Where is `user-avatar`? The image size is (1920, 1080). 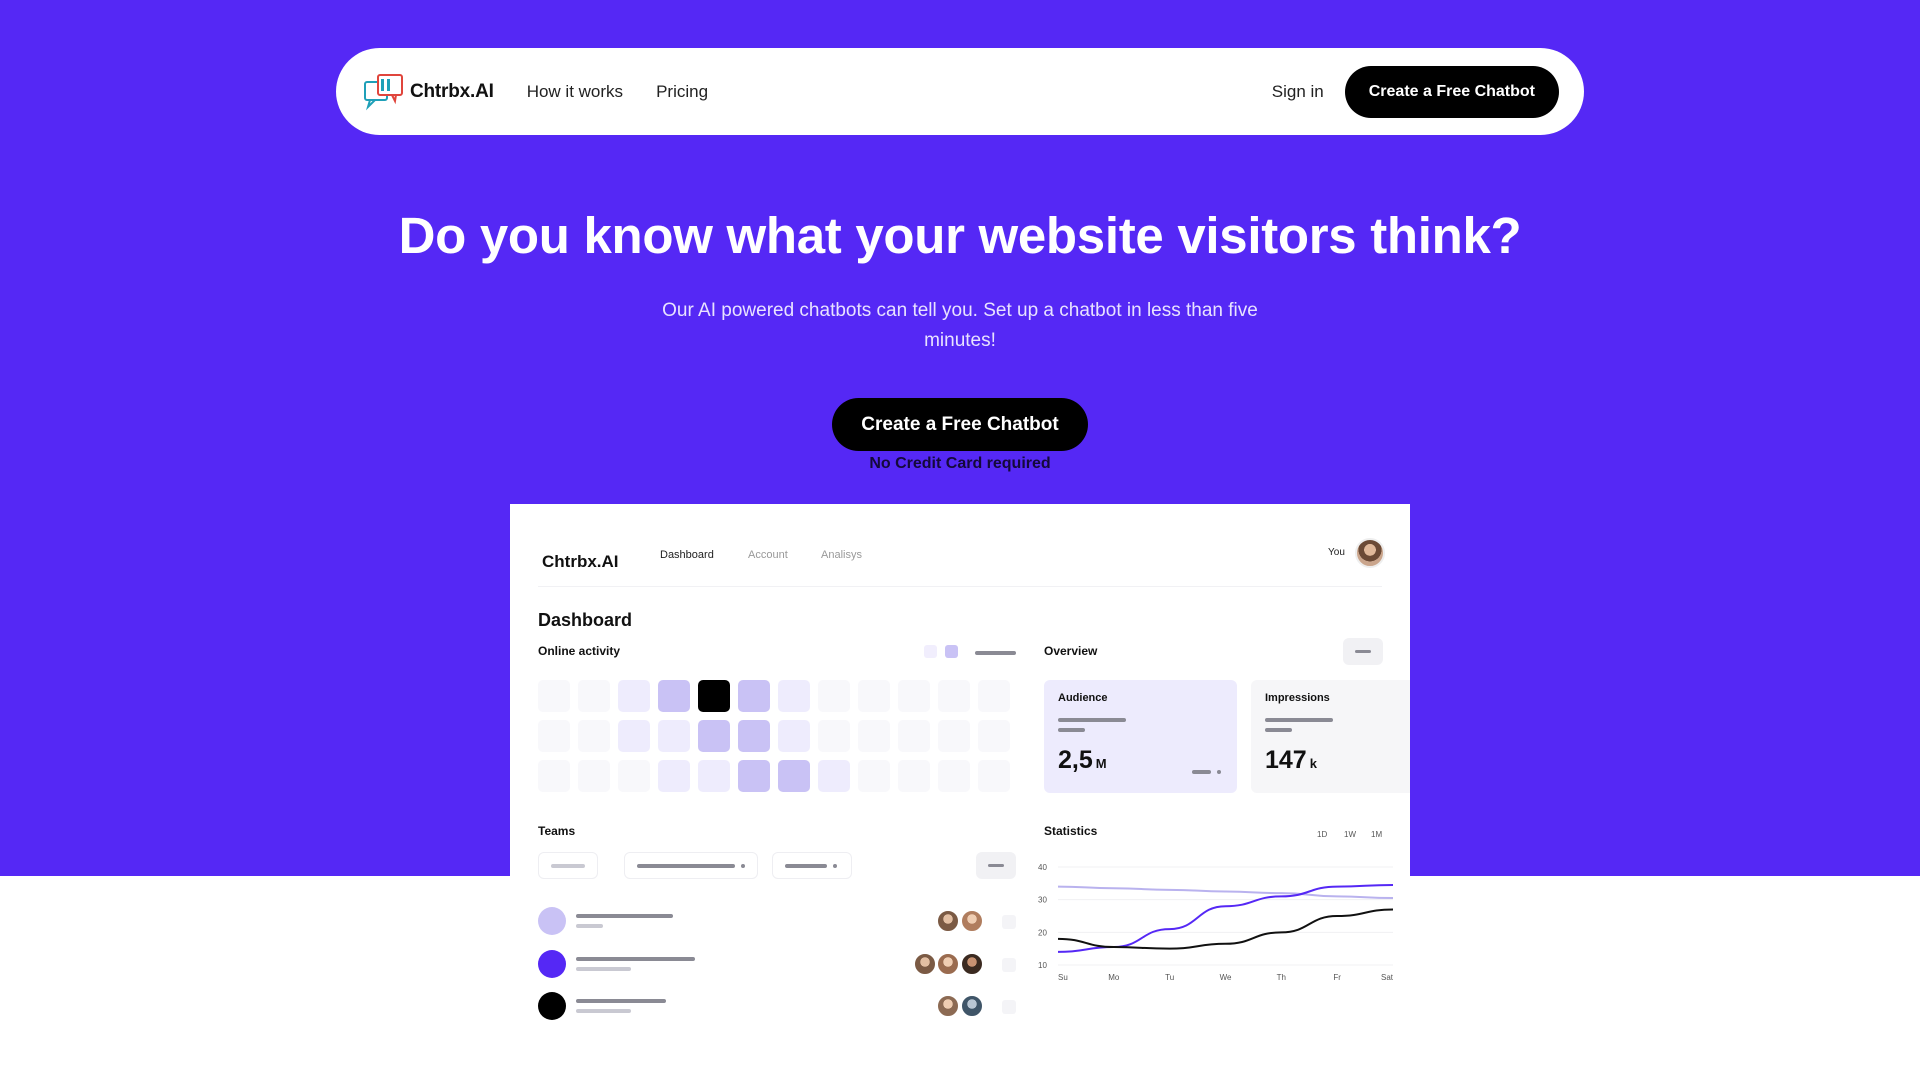 user-avatar is located at coordinates (1370, 553).